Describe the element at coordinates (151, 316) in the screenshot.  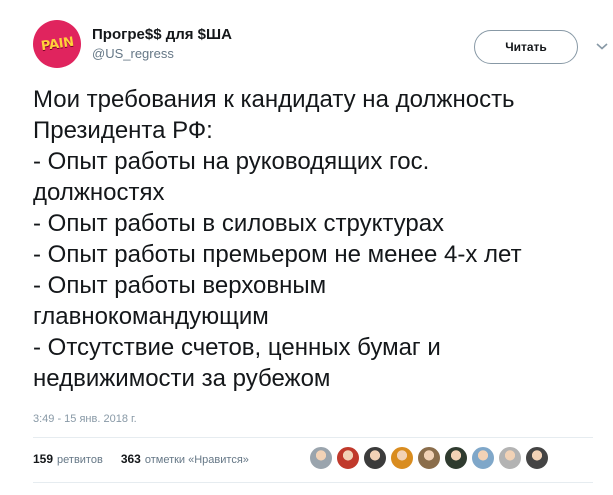
I see `tweet-line: главнокомандующим` at that location.